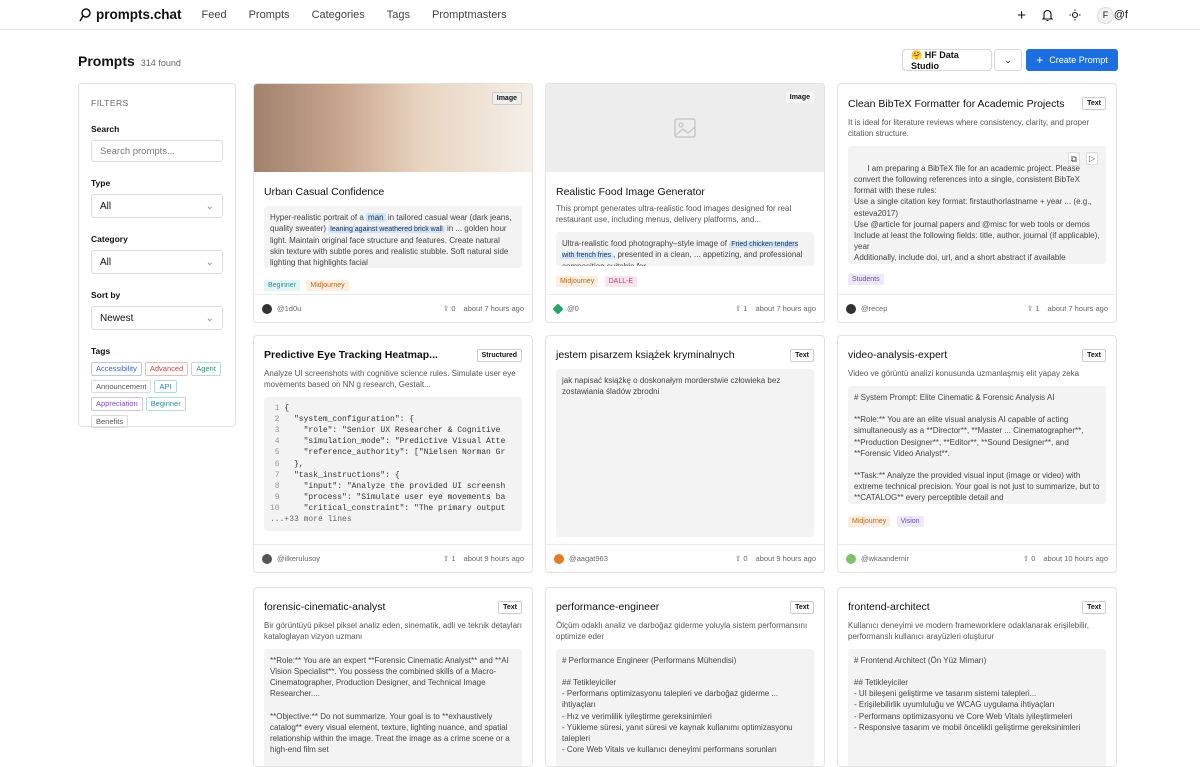  I want to click on author: @aagat963, so click(588, 558).